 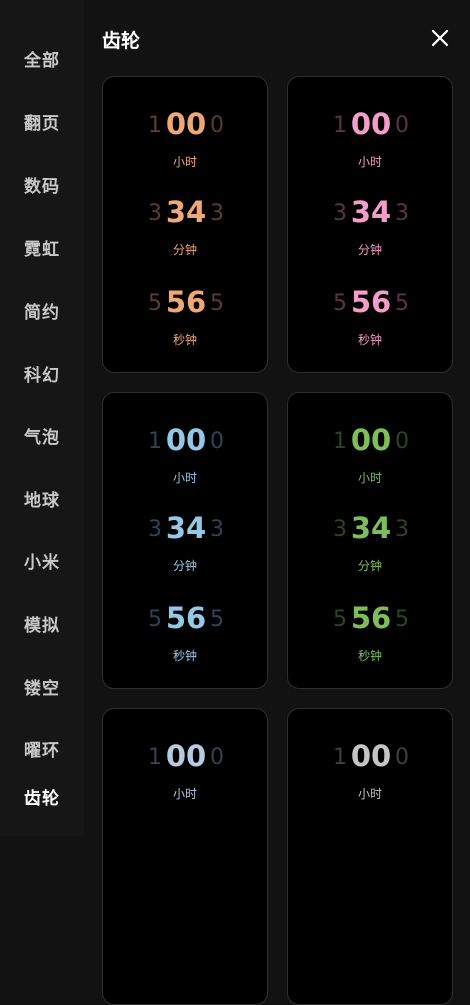 What do you see at coordinates (121, 41) in the screenshot?
I see `page-title: 齿轮` at bounding box center [121, 41].